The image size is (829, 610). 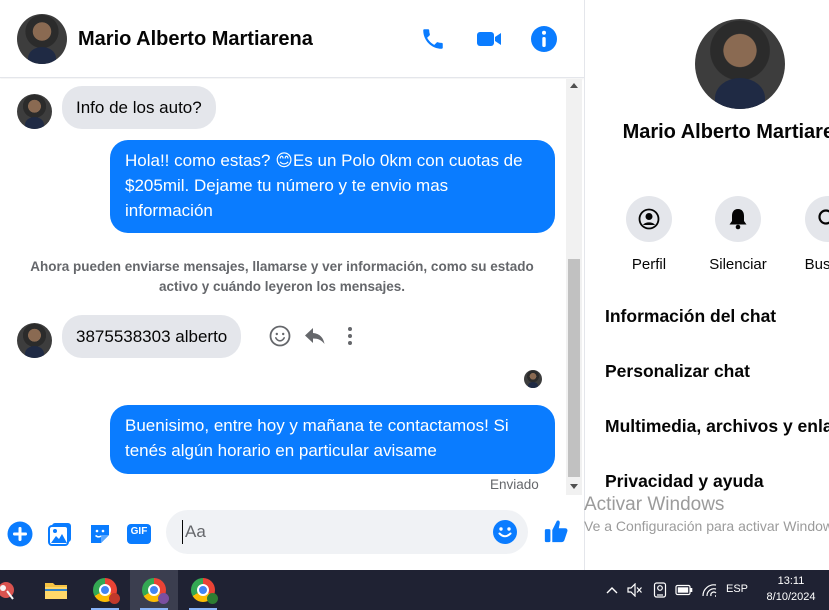 What do you see at coordinates (677, 371) in the screenshot?
I see `customize-chat-item: Personalizar chat` at bounding box center [677, 371].